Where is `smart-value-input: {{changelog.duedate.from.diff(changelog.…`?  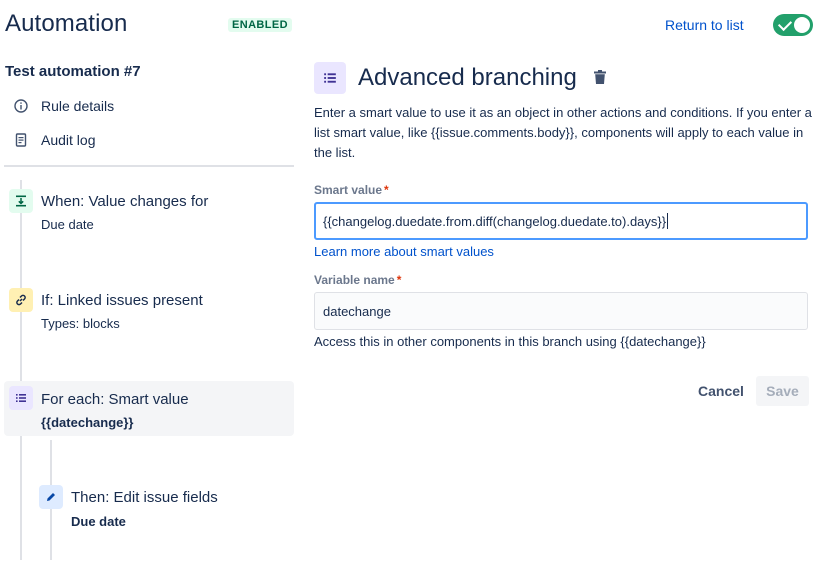
smart-value-input: {{changelog.duedate.from.diff(changelog.… is located at coordinates (561, 221).